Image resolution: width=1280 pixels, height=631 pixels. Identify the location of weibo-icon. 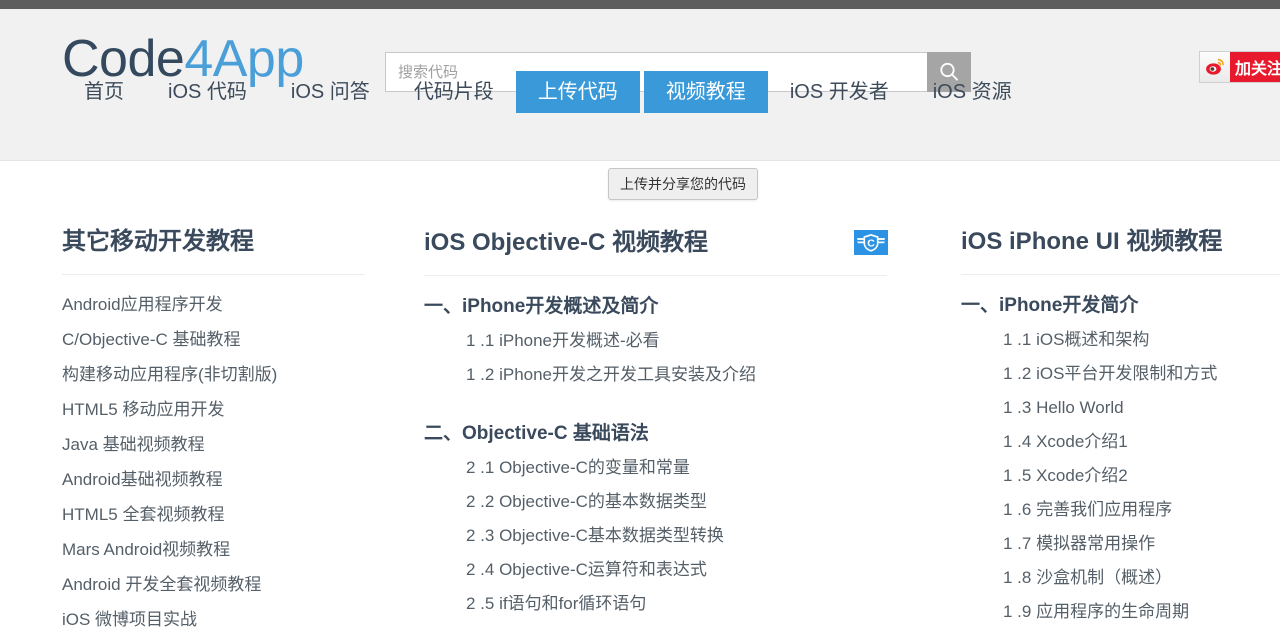
(1214, 67).